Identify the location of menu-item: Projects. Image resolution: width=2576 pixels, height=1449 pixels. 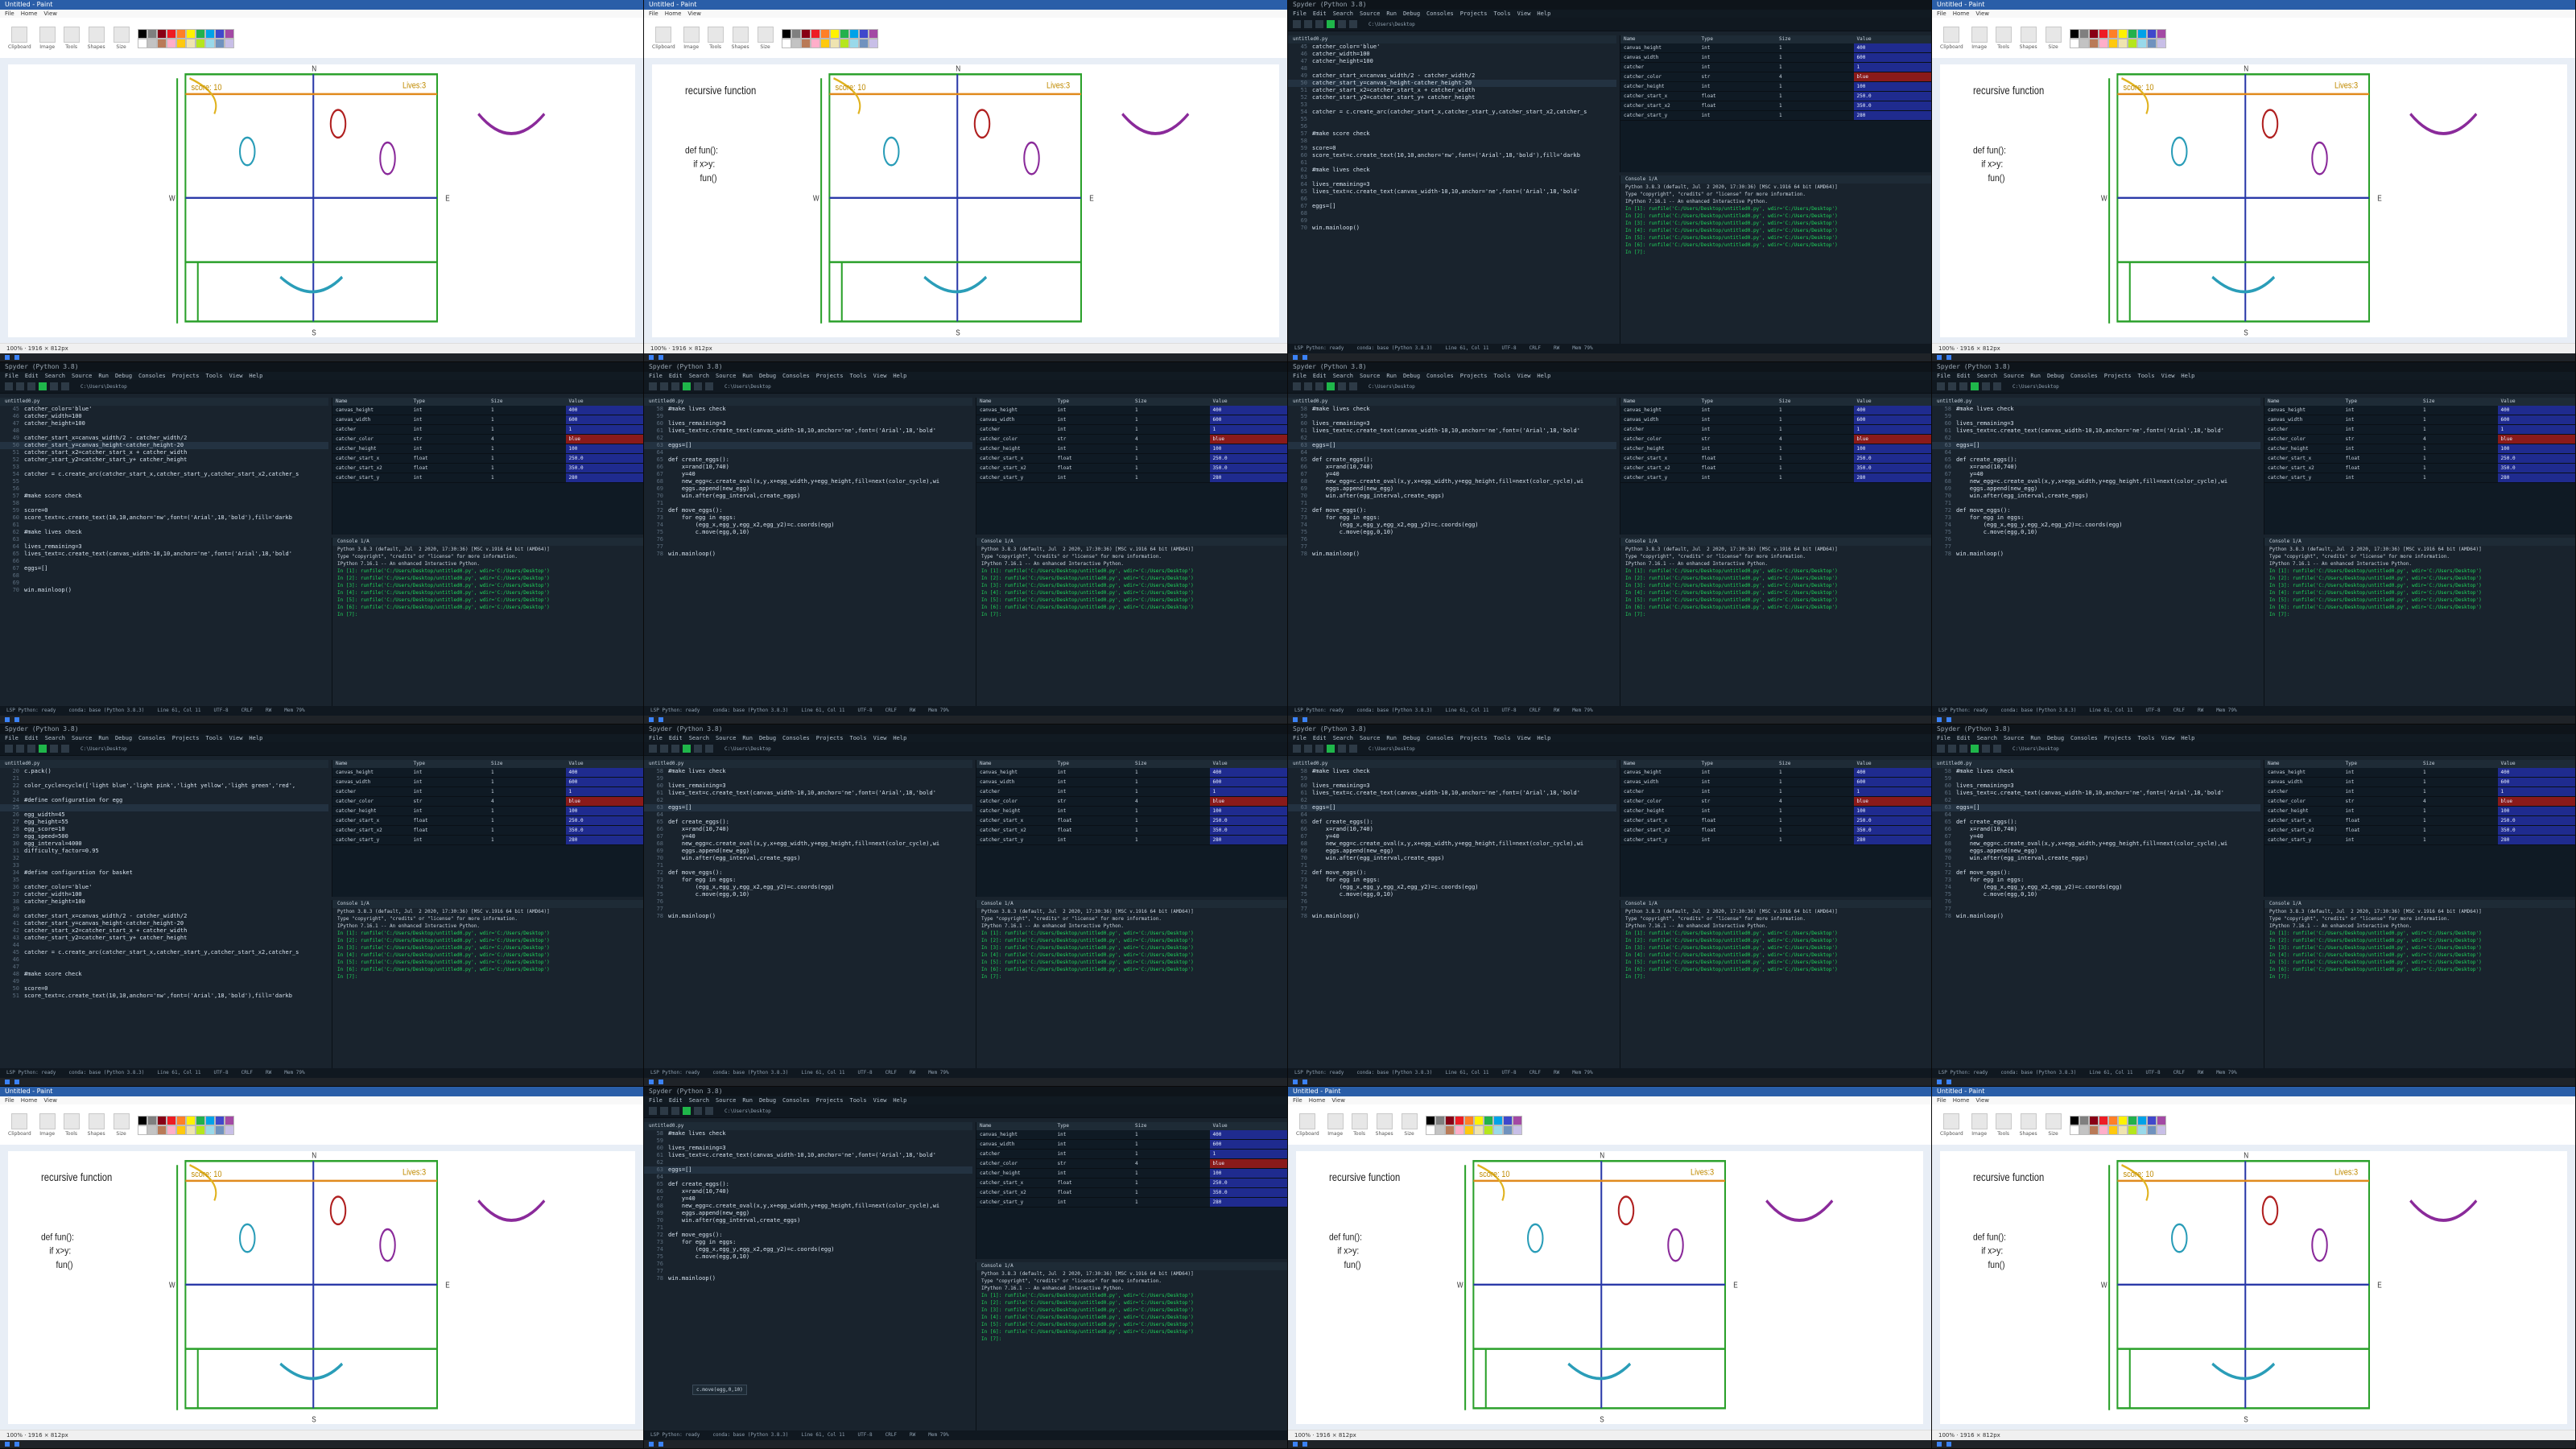
(1474, 738).